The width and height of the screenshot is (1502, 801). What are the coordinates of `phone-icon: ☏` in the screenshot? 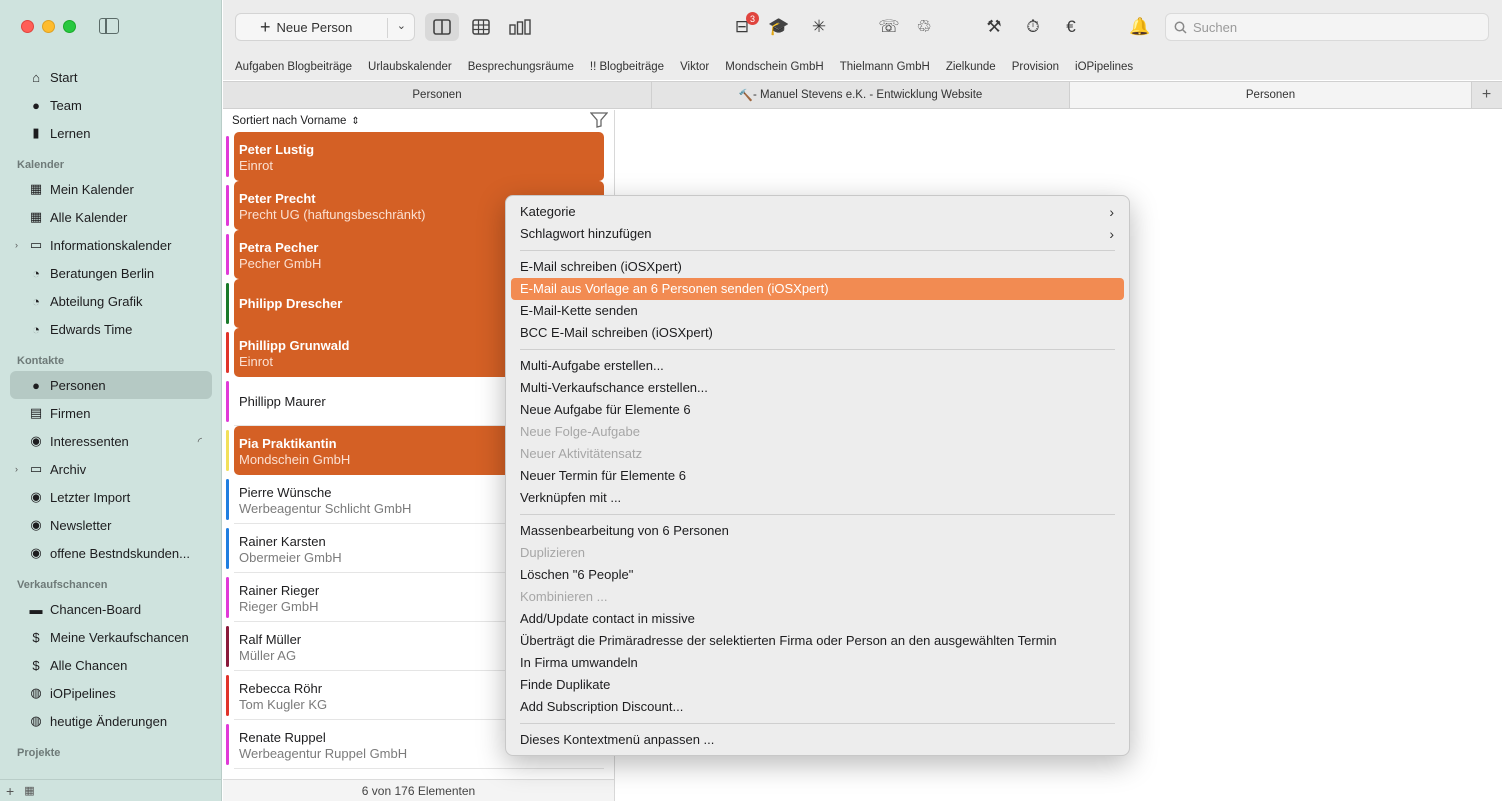 It's located at (889, 27).